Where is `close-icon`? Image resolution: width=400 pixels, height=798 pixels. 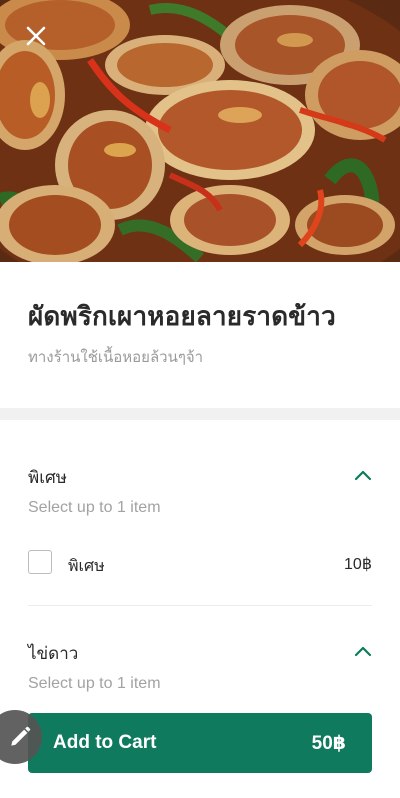
close-icon is located at coordinates (36, 36).